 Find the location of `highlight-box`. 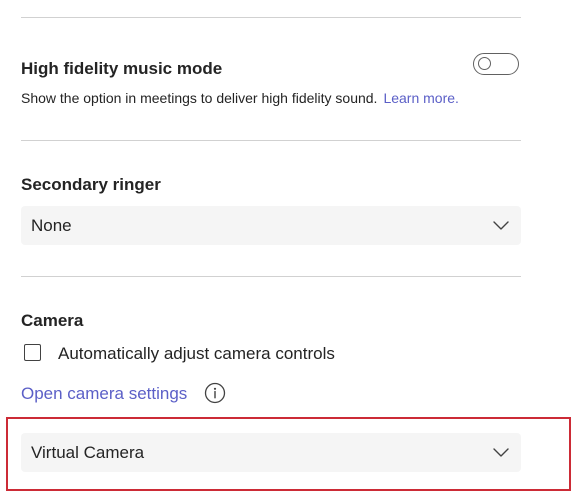

highlight-box is located at coordinates (288, 454).